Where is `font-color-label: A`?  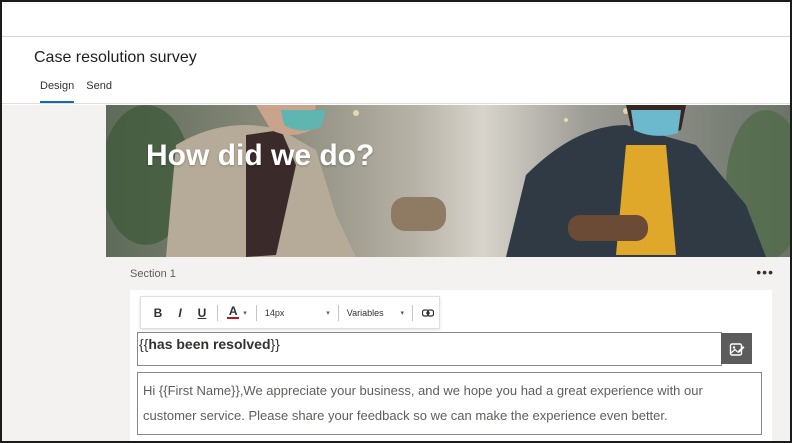 font-color-label: A is located at coordinates (233, 311).